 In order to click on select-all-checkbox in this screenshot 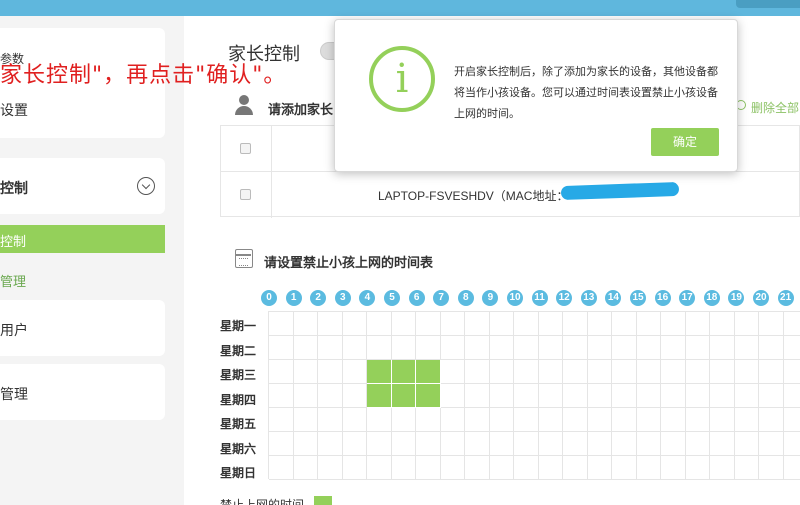, I will do `click(245, 148)`.